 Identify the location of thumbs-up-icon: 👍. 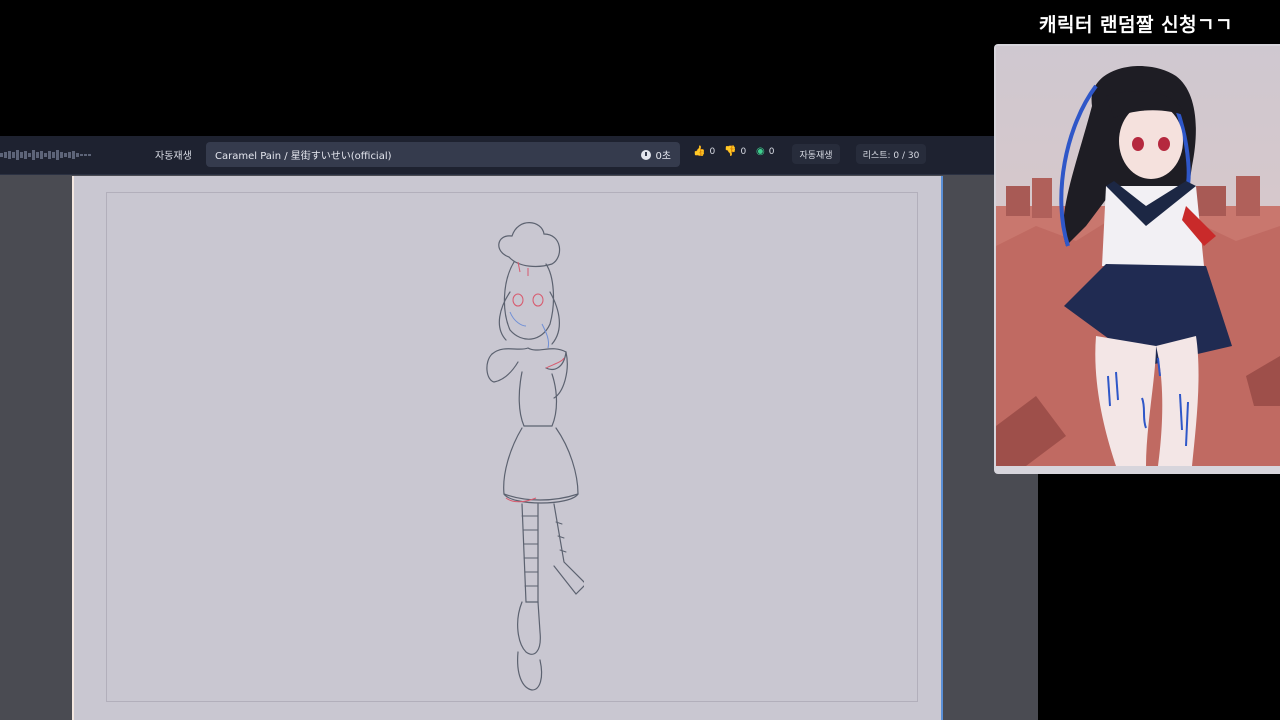
(699, 151).